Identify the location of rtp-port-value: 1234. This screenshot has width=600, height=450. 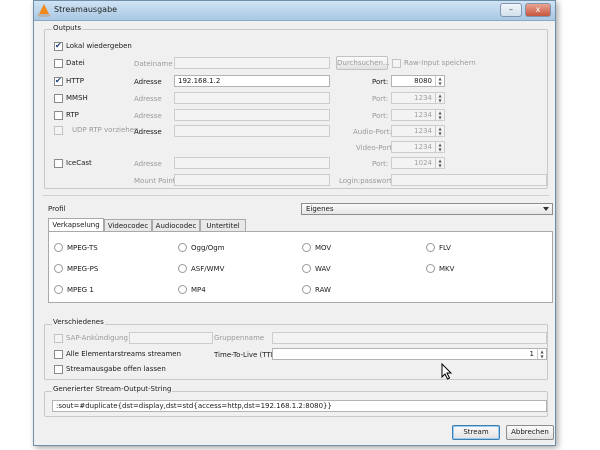
(423, 115).